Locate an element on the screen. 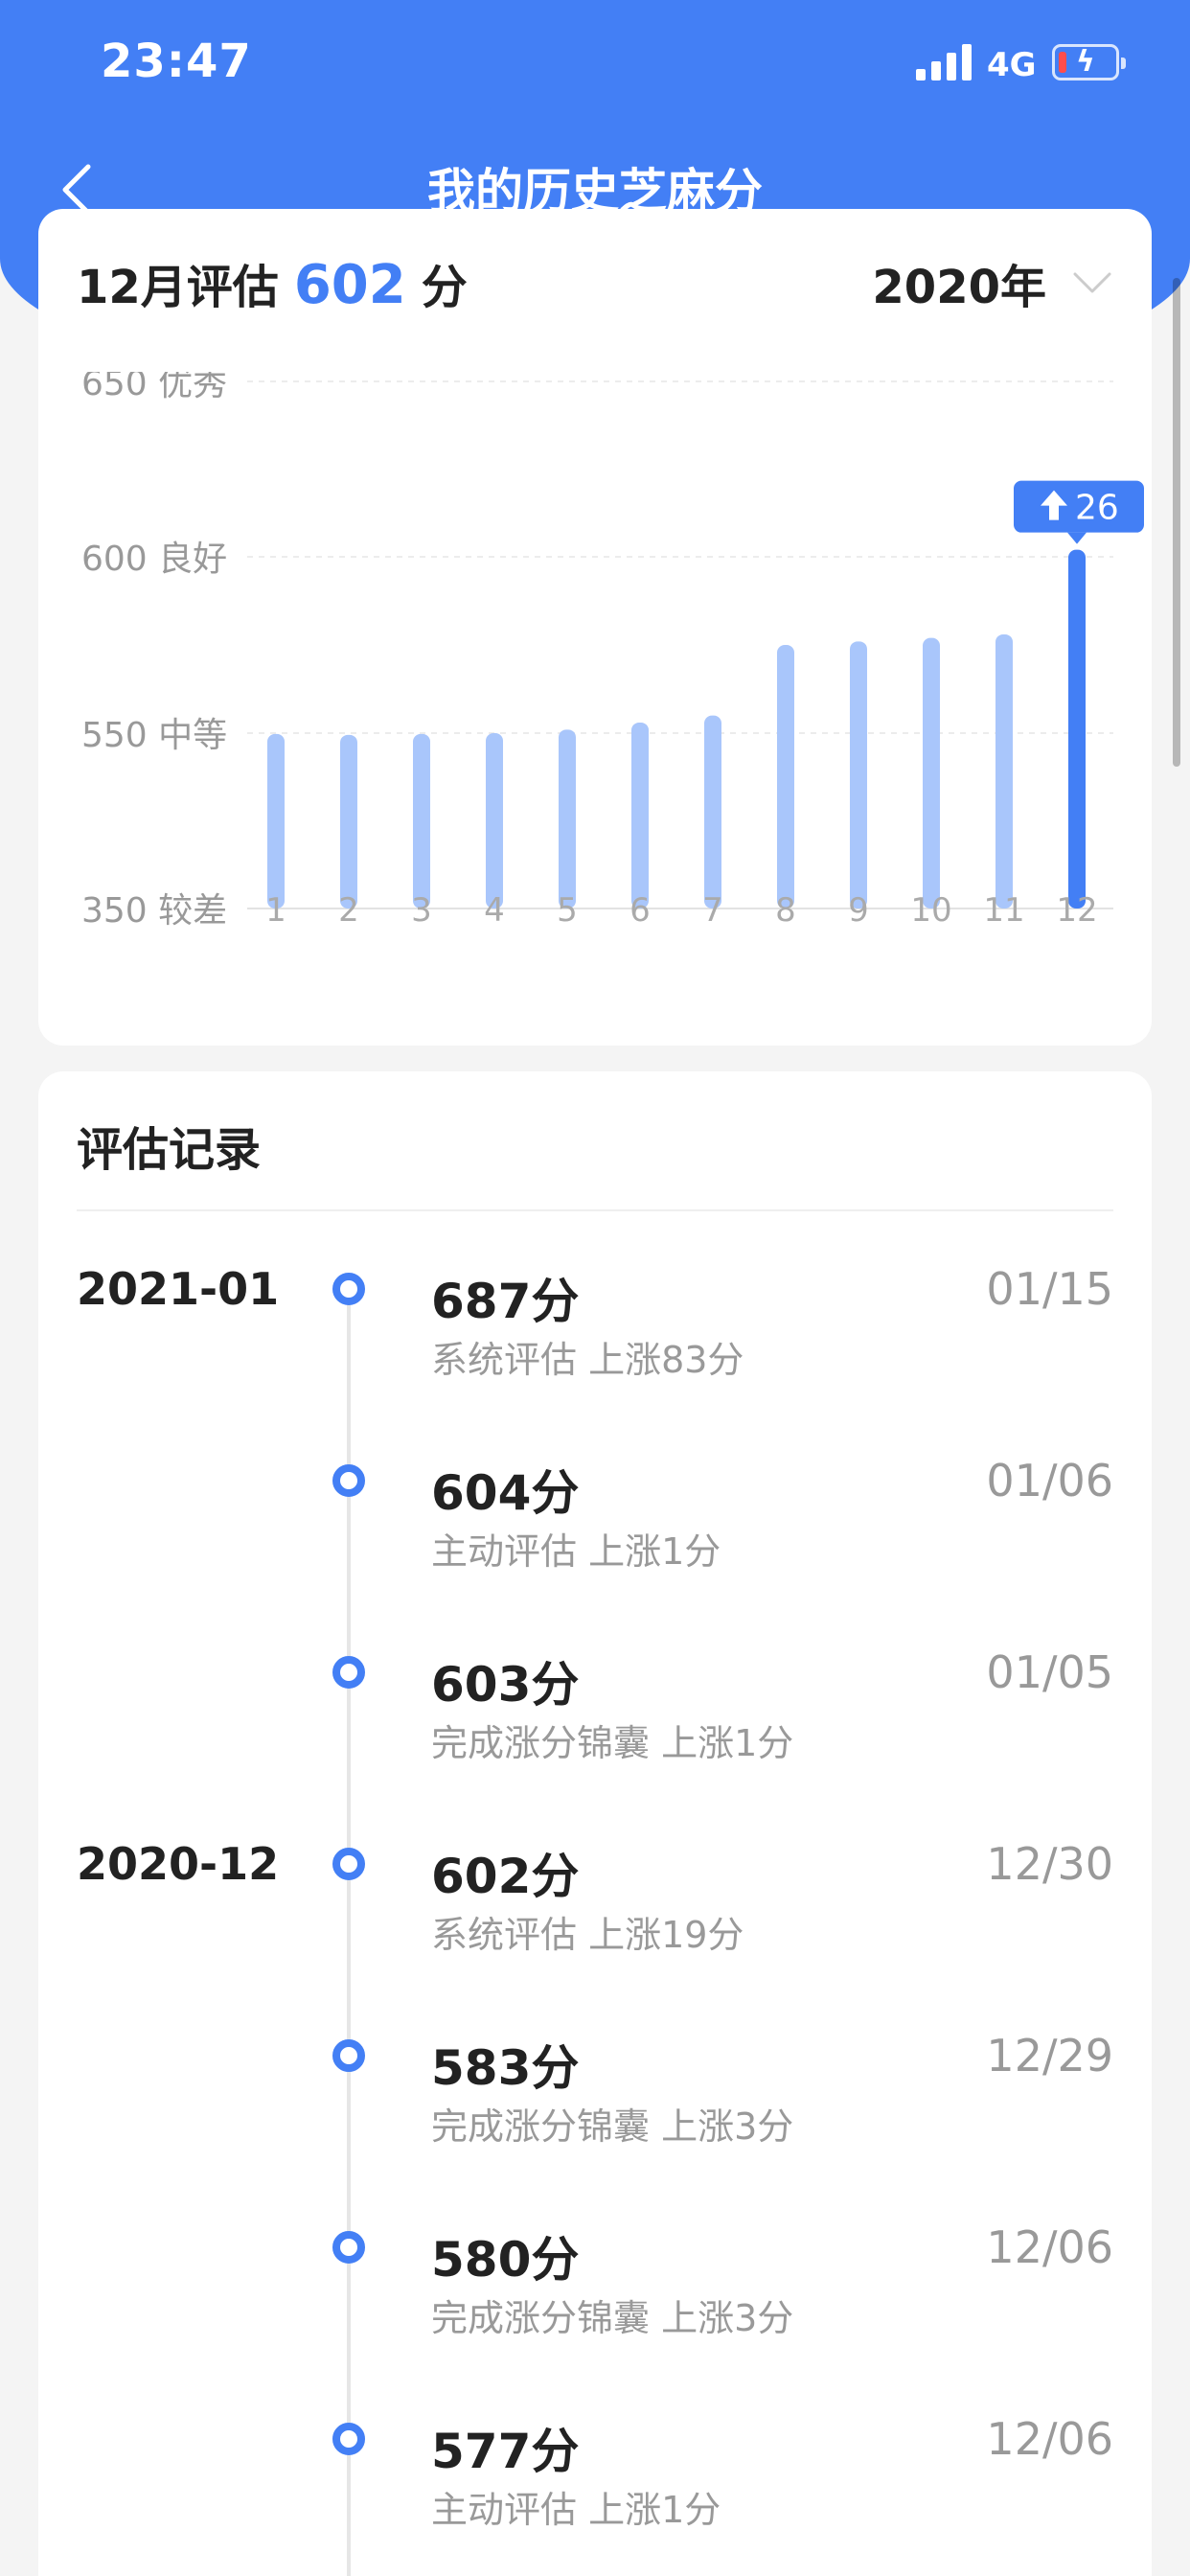 This screenshot has height=2576, width=1190. summary-prefix: 12月评估 is located at coordinates (178, 287).